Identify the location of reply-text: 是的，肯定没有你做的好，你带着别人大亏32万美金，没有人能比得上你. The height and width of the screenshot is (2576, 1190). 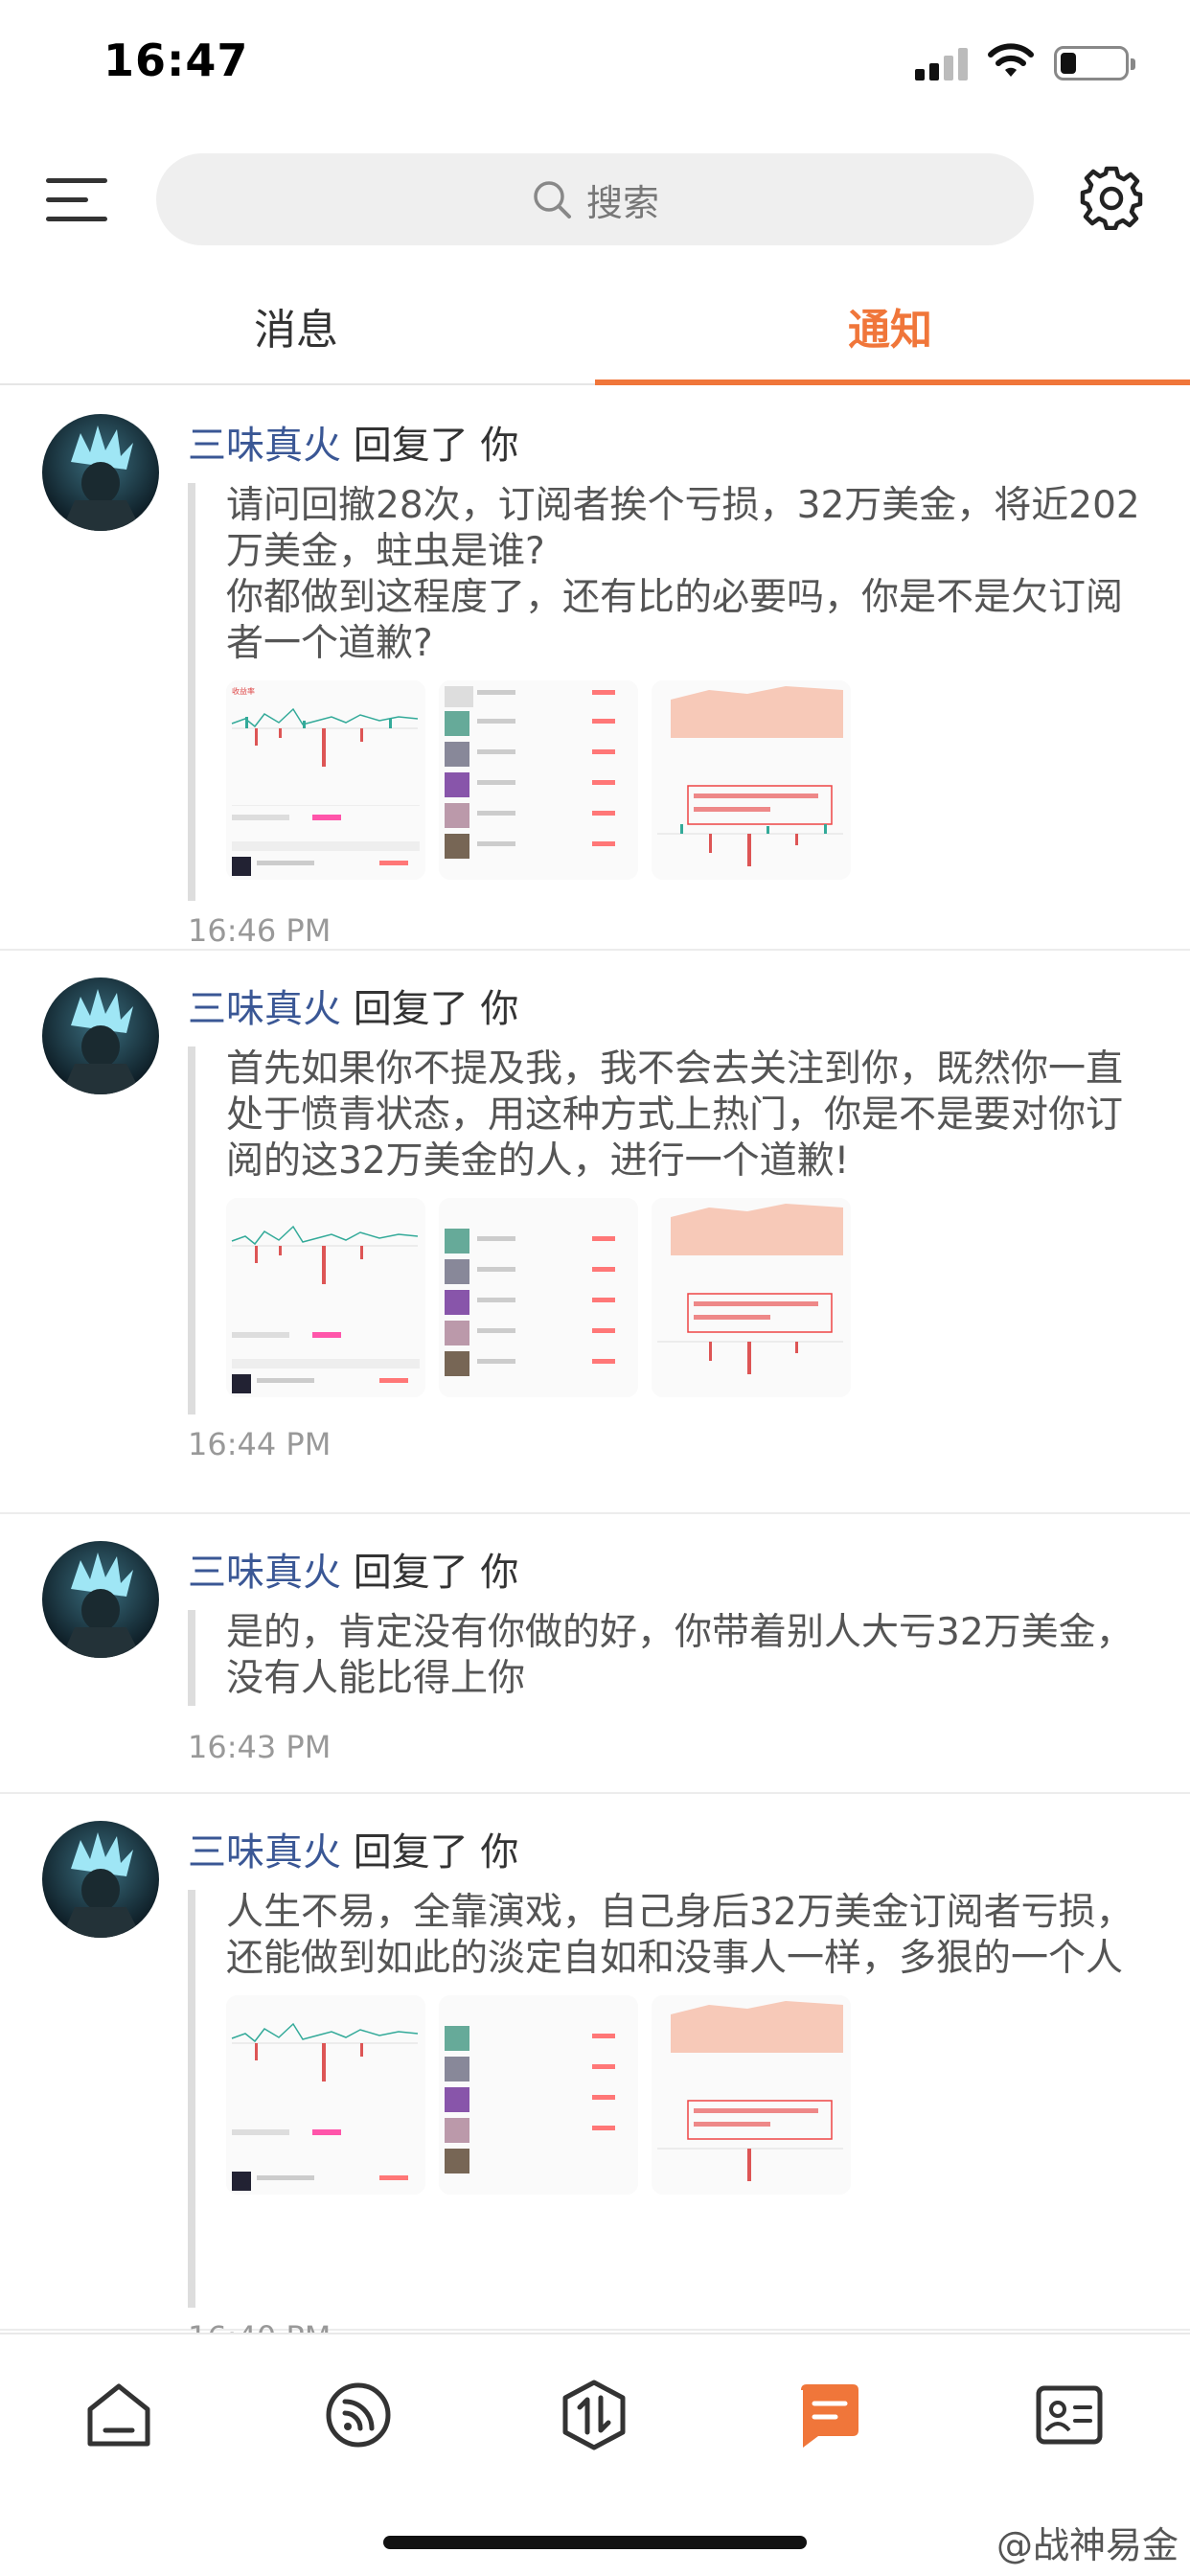
(680, 1655).